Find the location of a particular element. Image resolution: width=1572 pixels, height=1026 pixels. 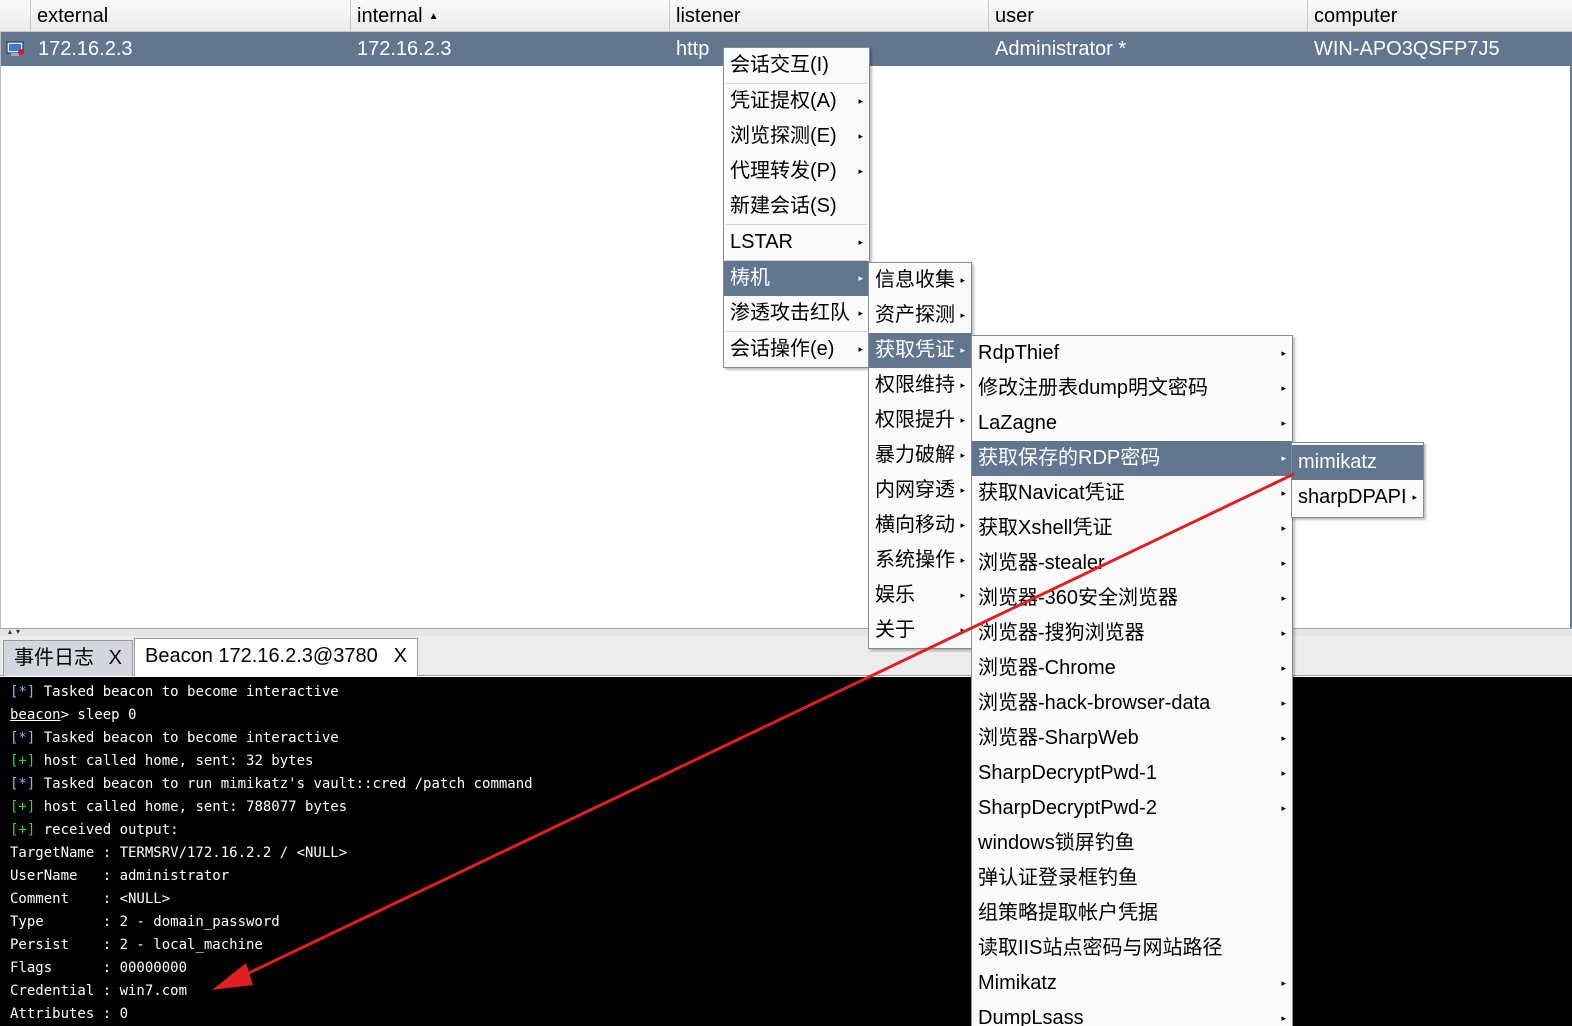

column-header-computer: computer is located at coordinates (1439, 16).